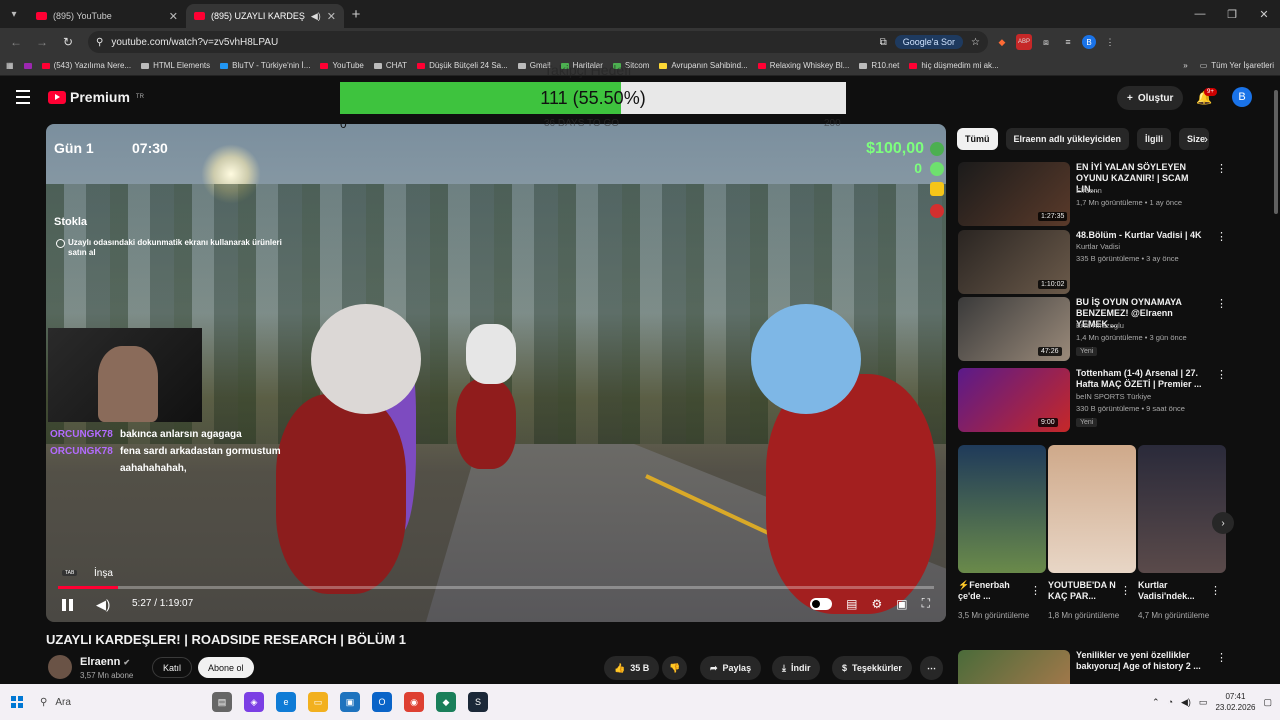 The width and height of the screenshot is (1280, 720). Describe the element at coordinates (1024, 42) in the screenshot. I see `adblock-icon: ABP` at that location.